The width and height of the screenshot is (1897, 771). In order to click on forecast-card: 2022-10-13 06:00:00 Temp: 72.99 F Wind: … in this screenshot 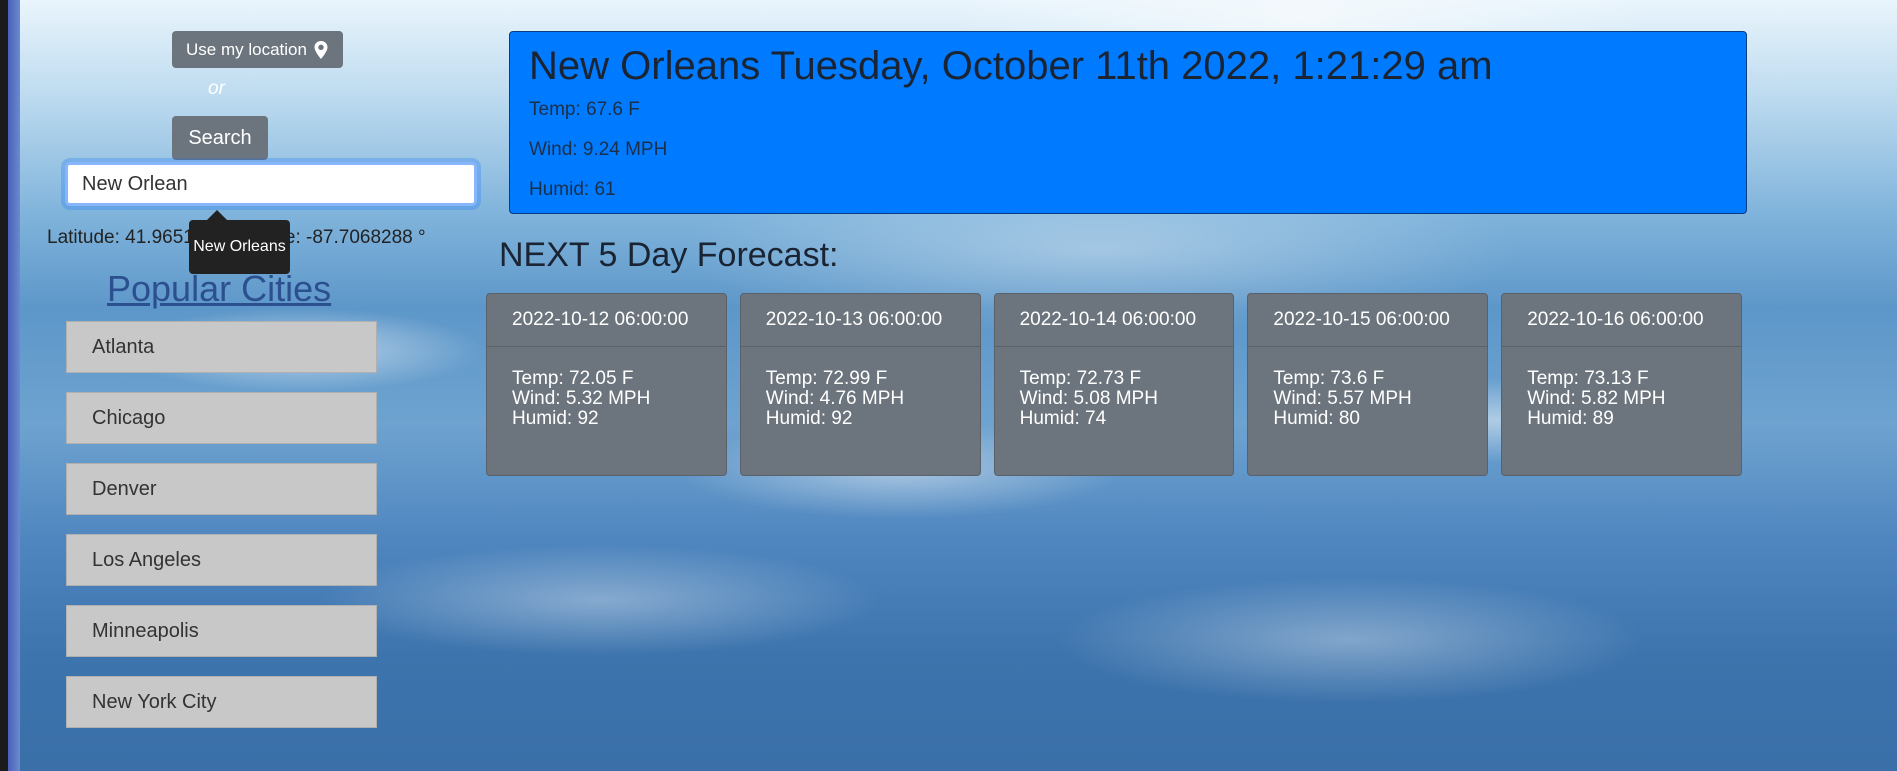, I will do `click(860, 384)`.